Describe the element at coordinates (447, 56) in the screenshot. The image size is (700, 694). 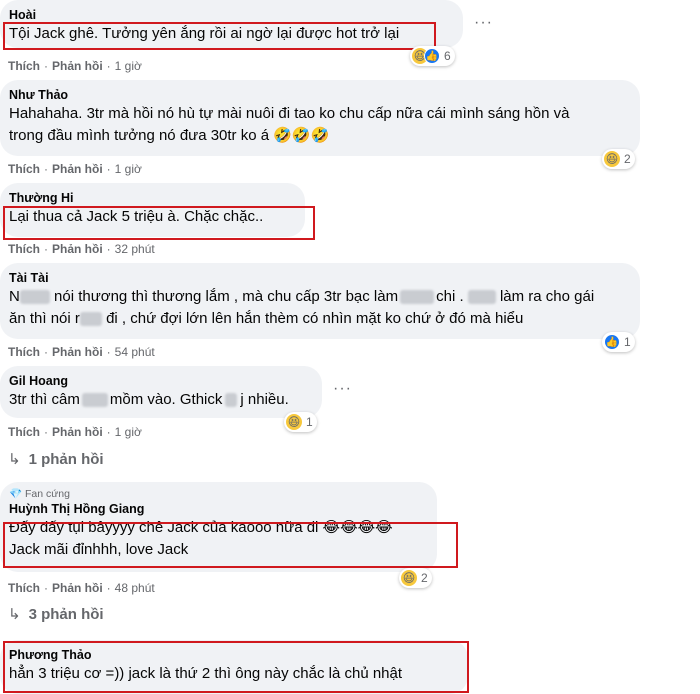
I see `reaction-count: 6` at that location.